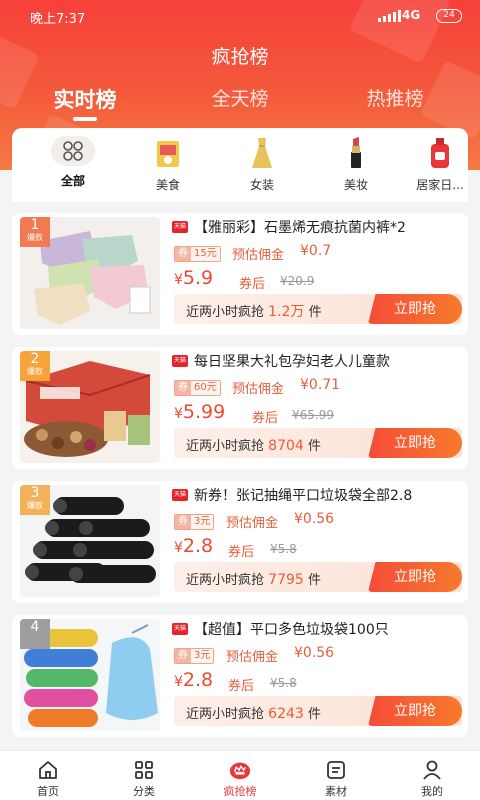 This screenshot has width=480, height=800. What do you see at coordinates (240, 791) in the screenshot?
I see `nav-label: 疯抢榜` at bounding box center [240, 791].